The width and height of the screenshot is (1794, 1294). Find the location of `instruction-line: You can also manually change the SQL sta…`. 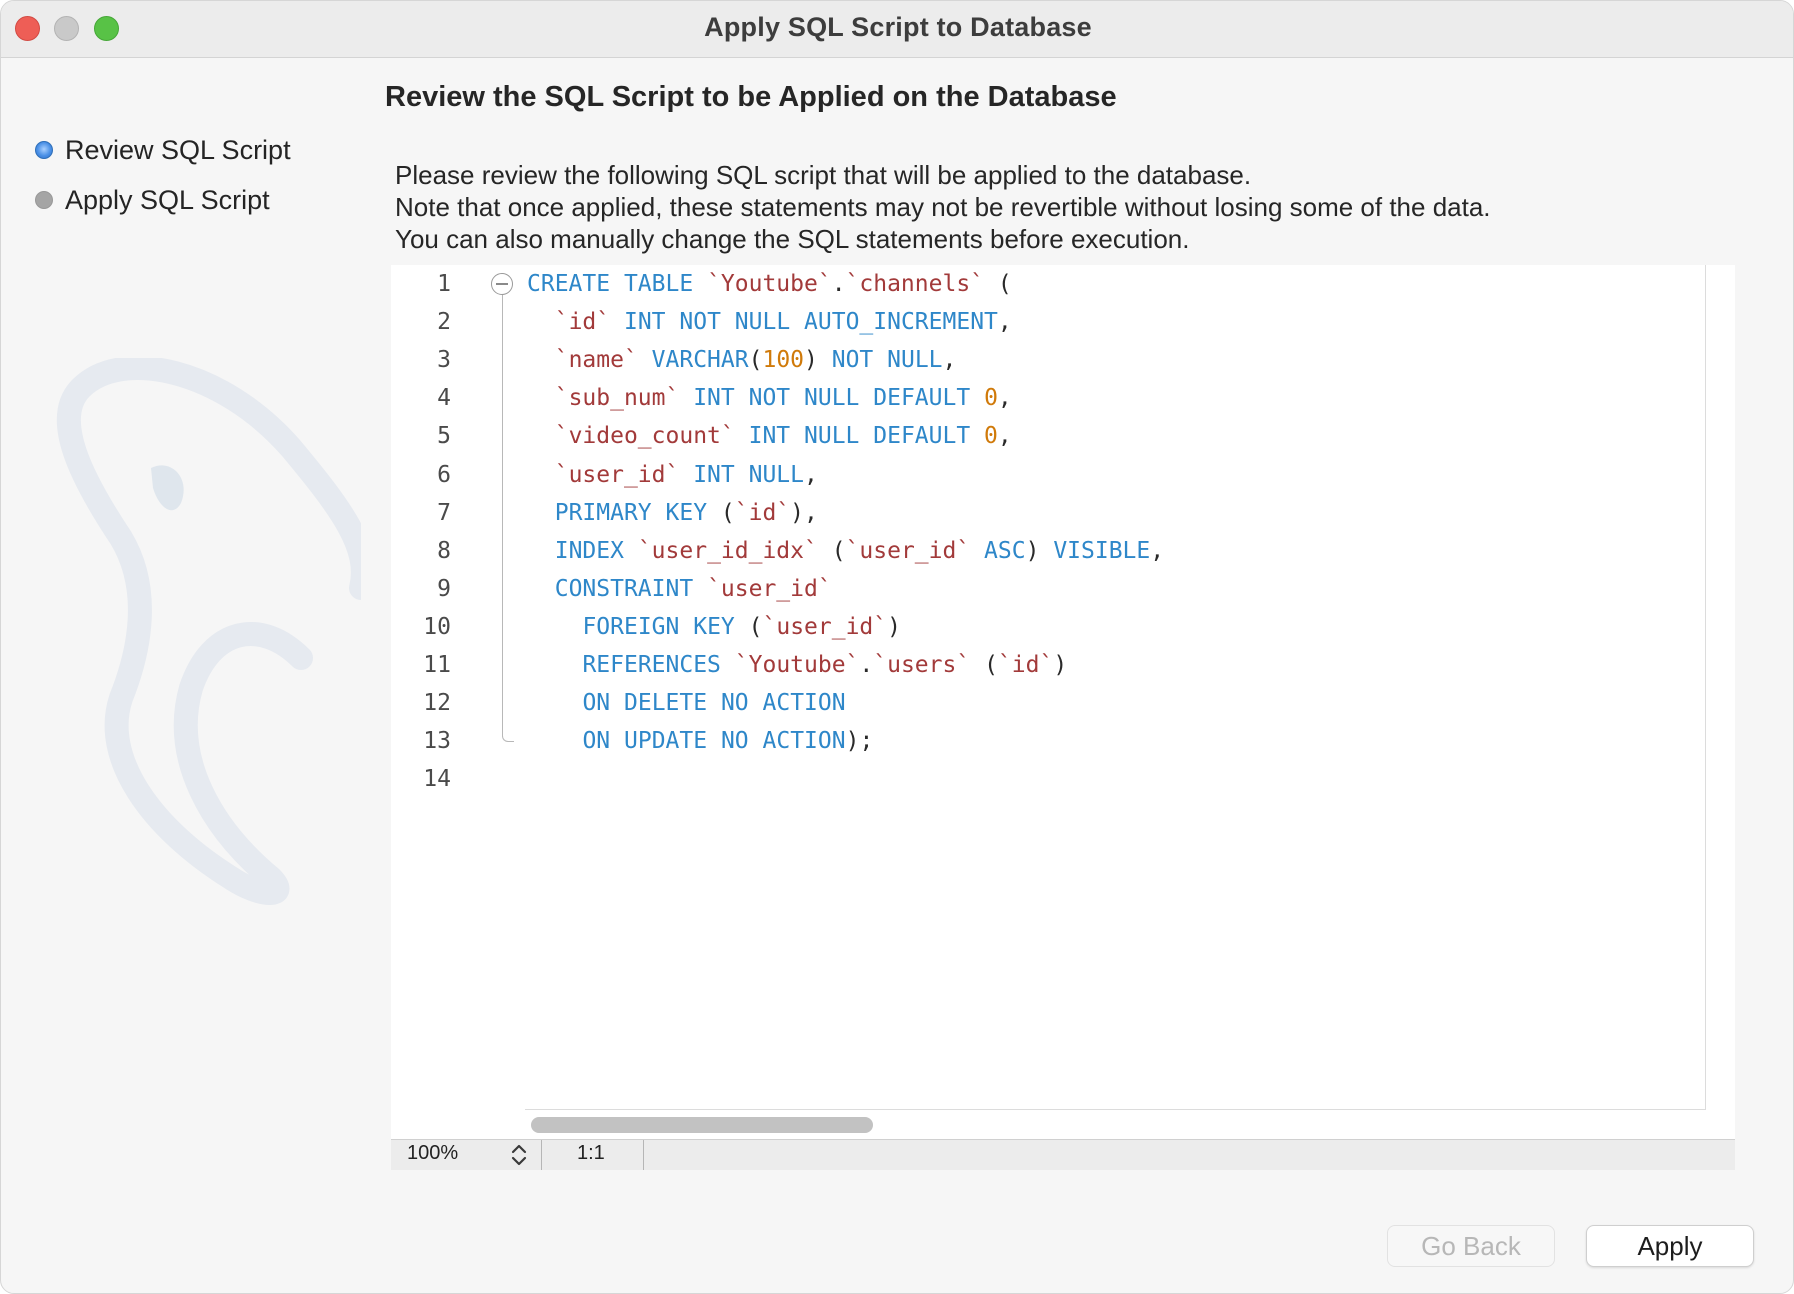

instruction-line: You can also manually change the SQL sta… is located at coordinates (792, 239).